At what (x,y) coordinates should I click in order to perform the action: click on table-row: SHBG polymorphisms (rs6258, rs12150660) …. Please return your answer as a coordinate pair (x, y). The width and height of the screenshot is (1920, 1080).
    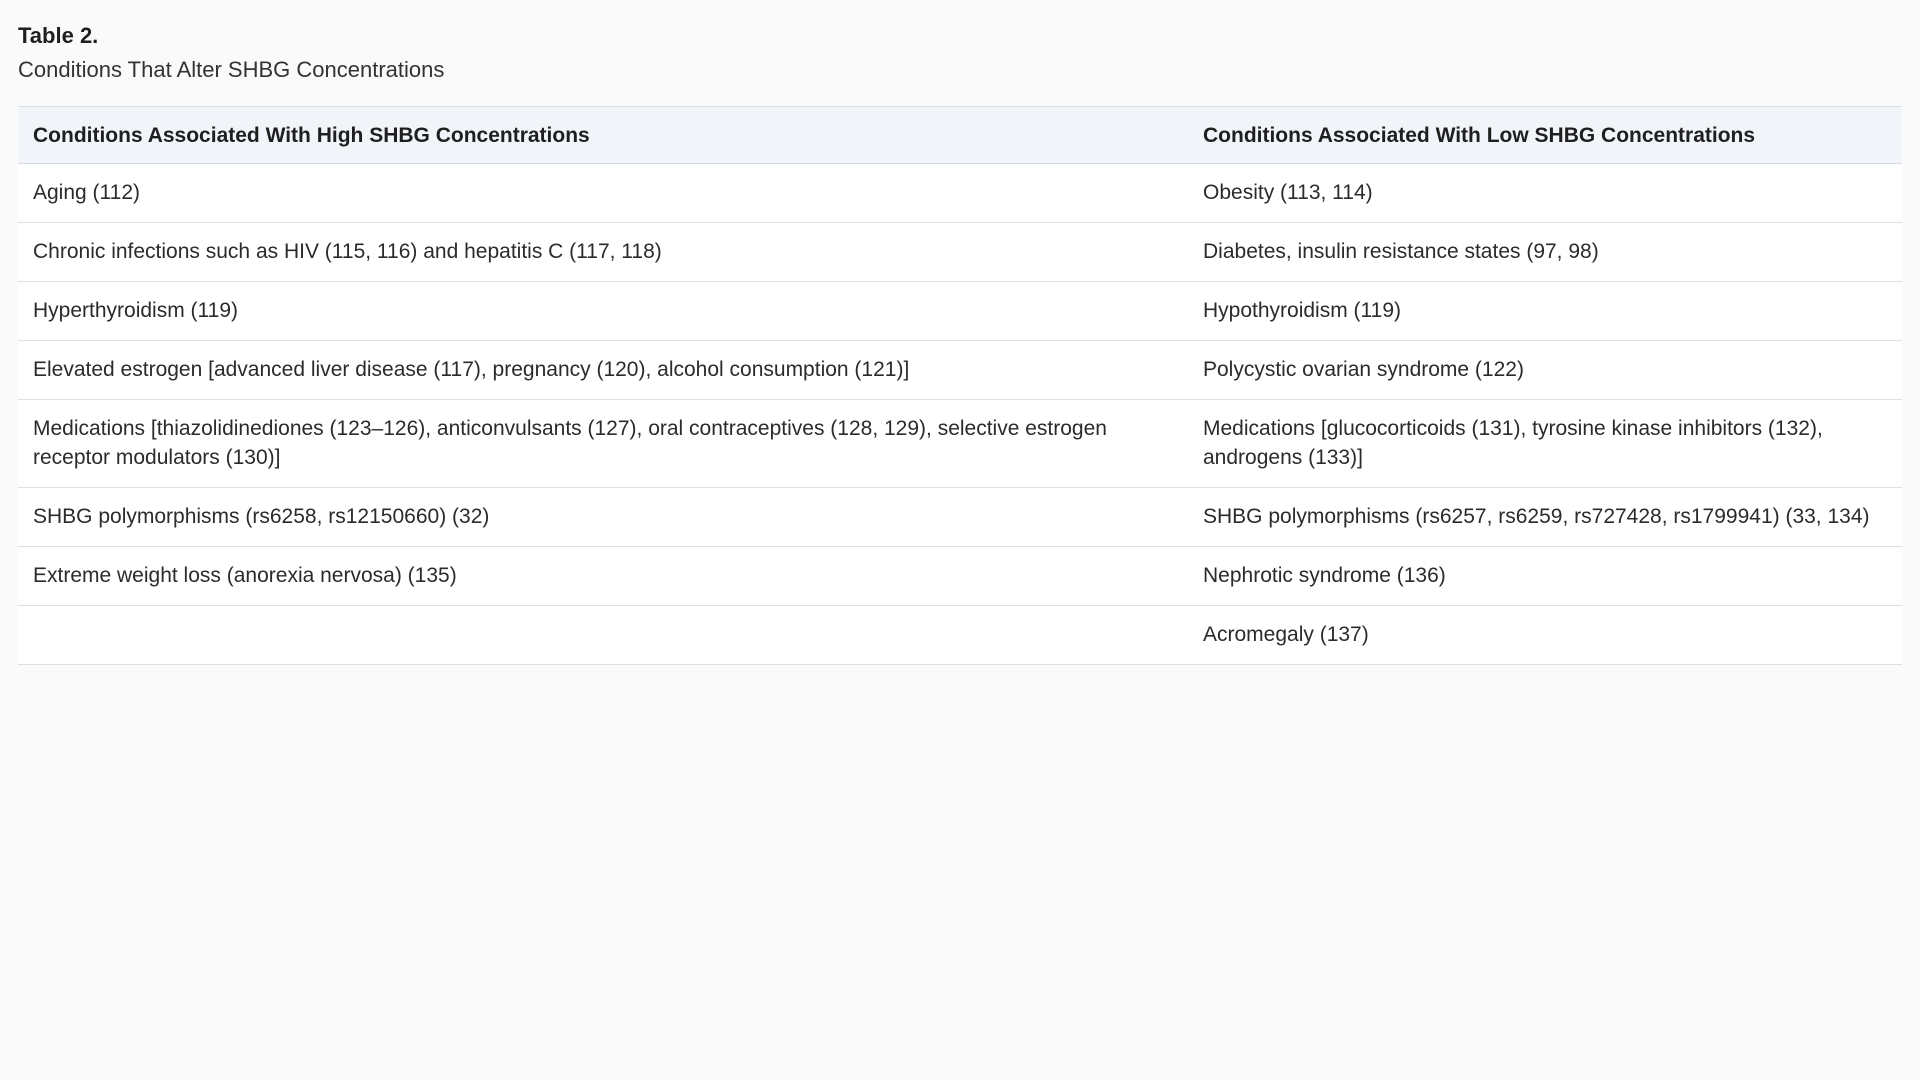
    Looking at the image, I should click on (960, 517).